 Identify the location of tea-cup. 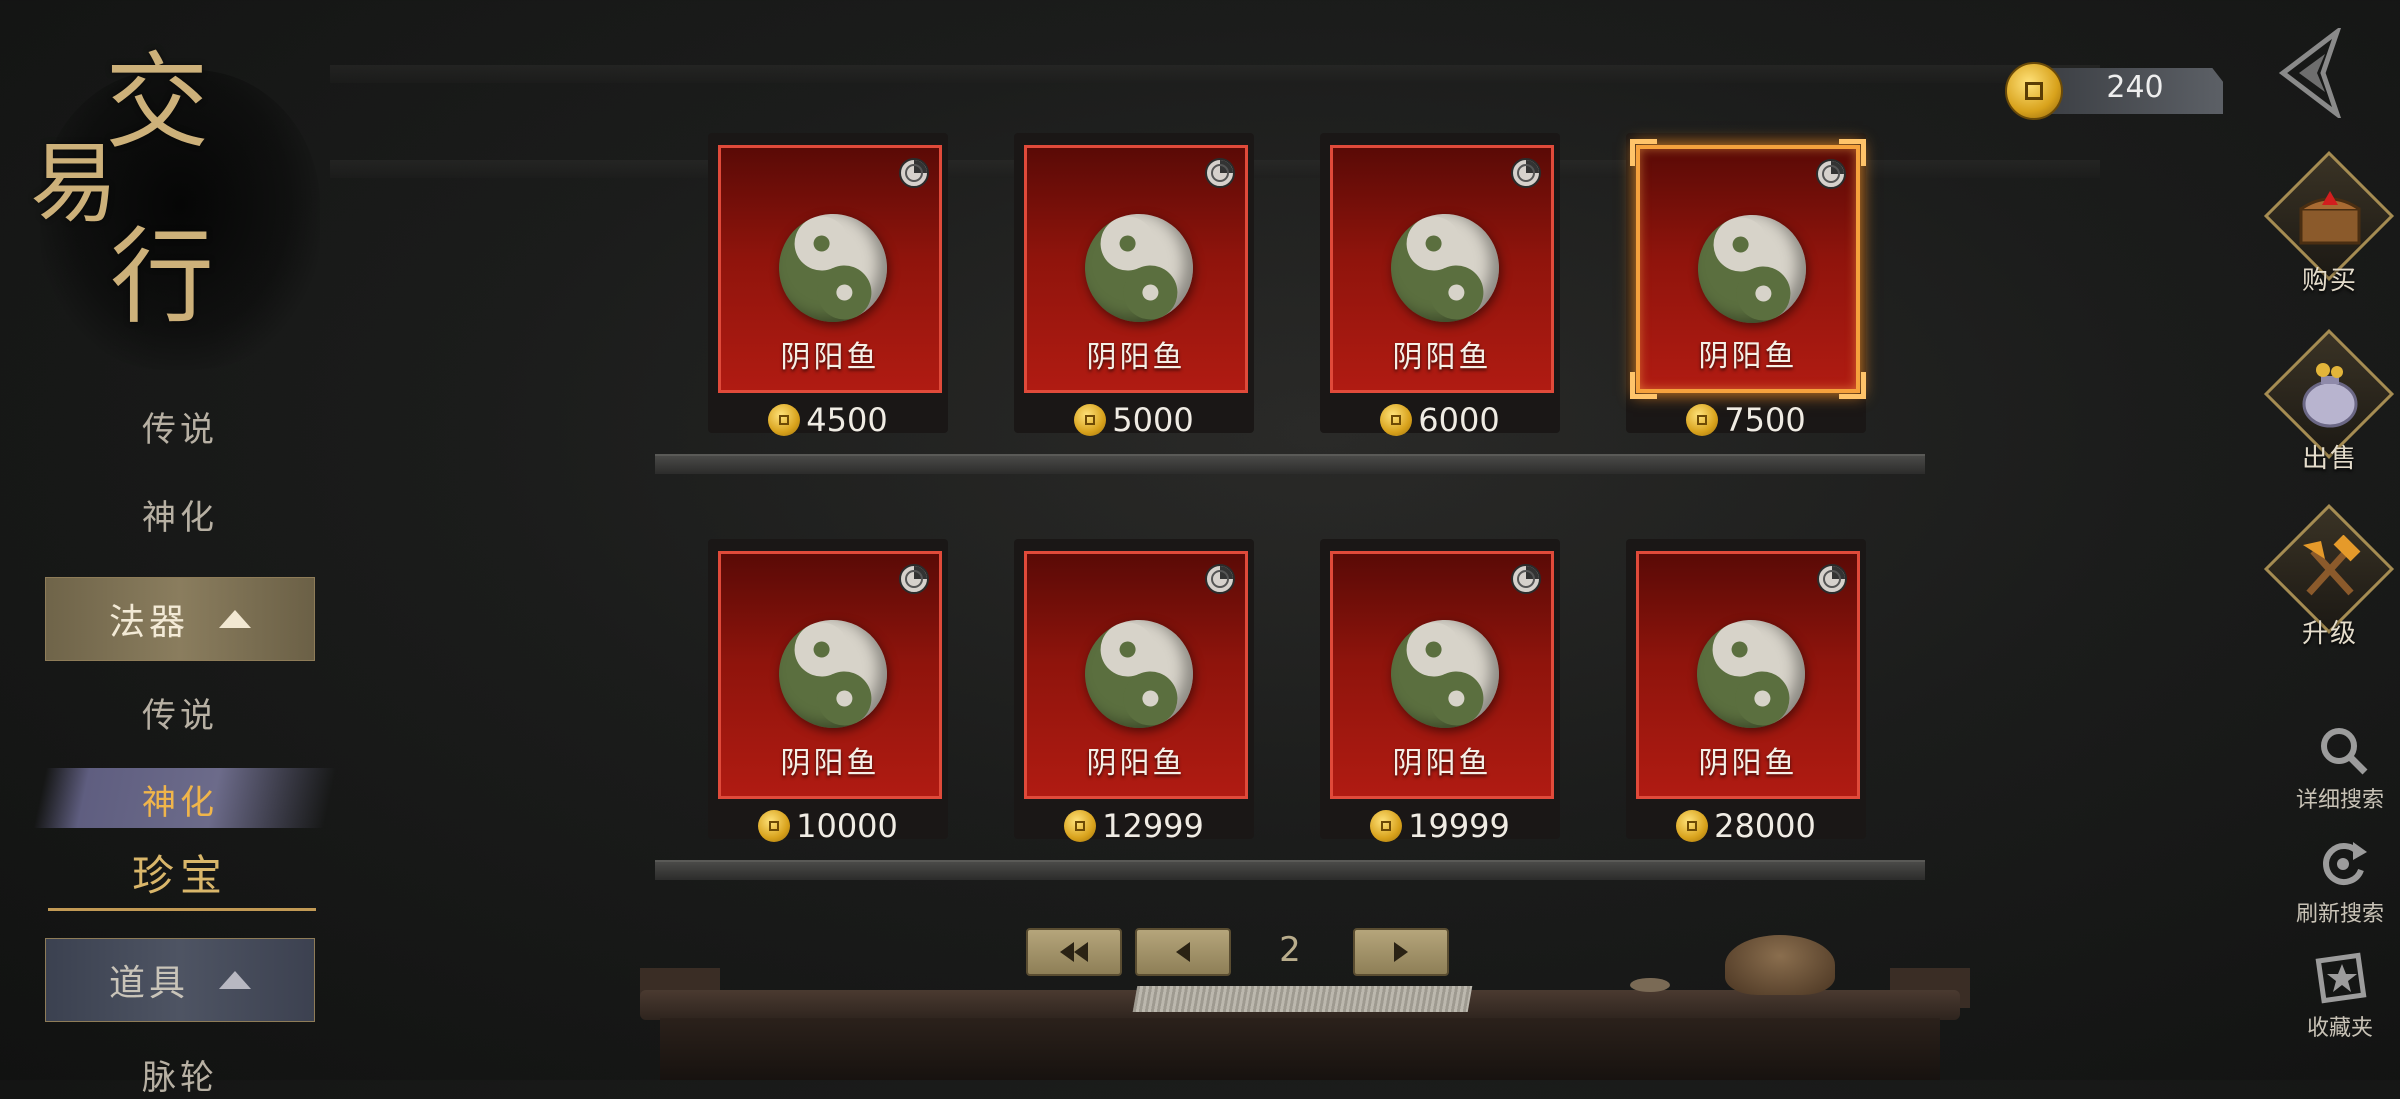
(1650, 985).